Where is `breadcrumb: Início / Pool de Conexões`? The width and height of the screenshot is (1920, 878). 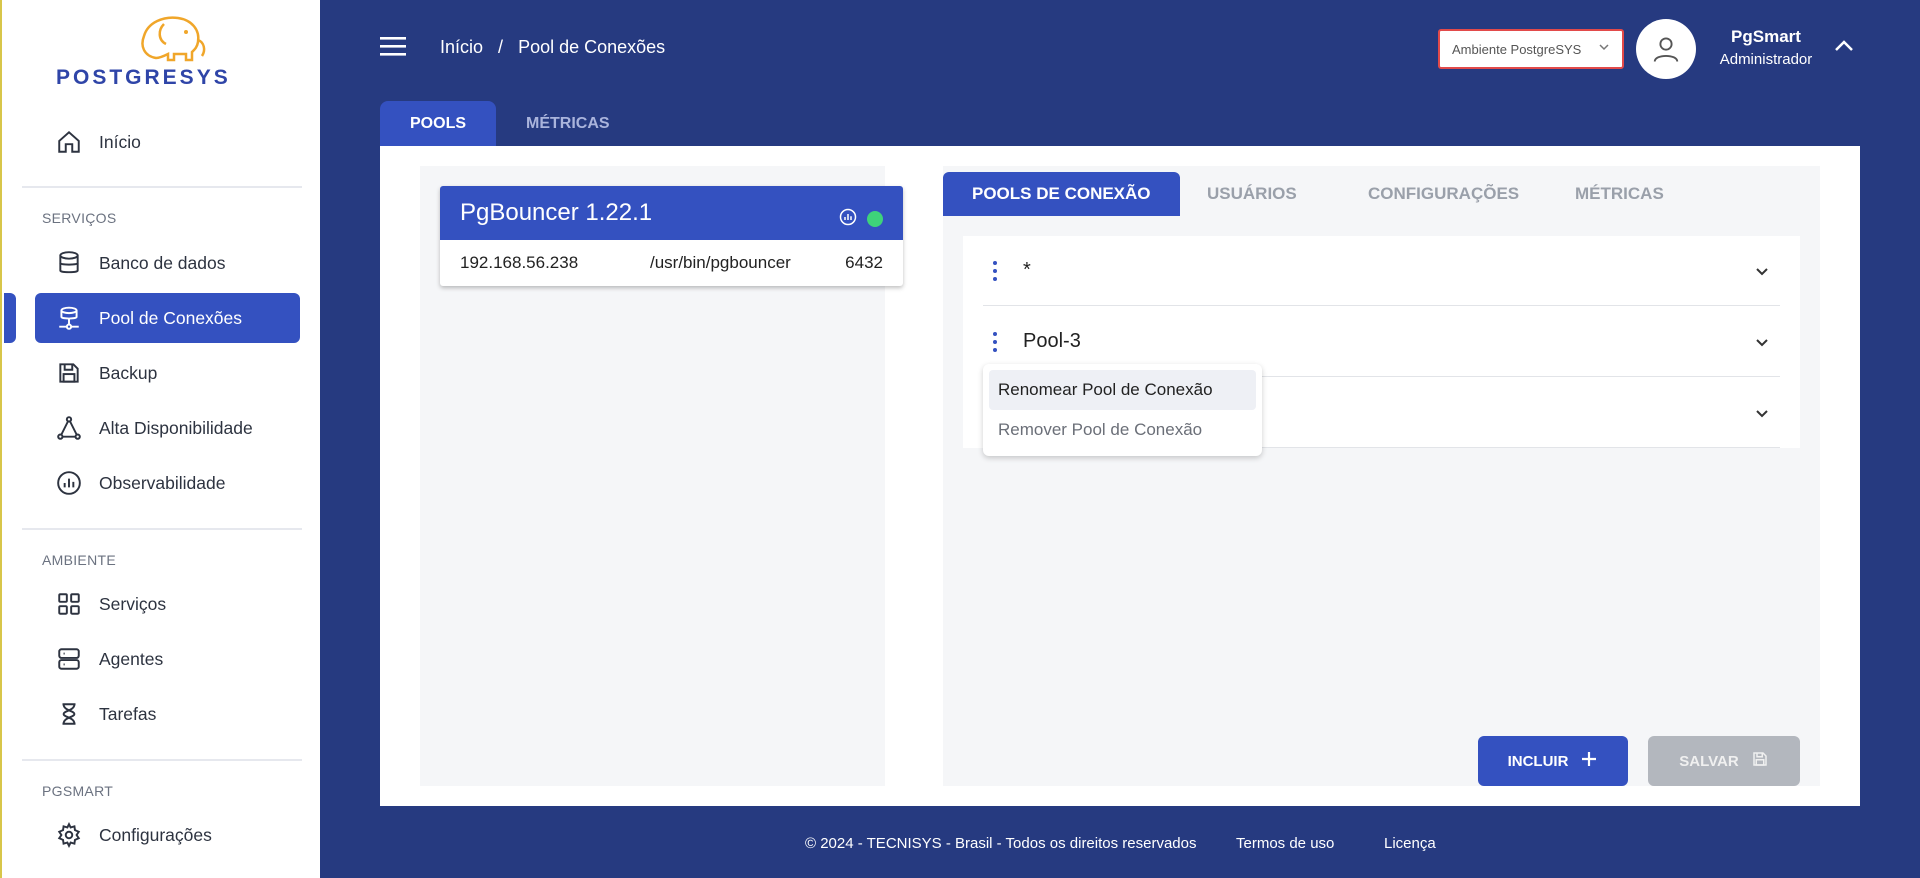 breadcrumb: Início / Pool de Conexões is located at coordinates (557, 47).